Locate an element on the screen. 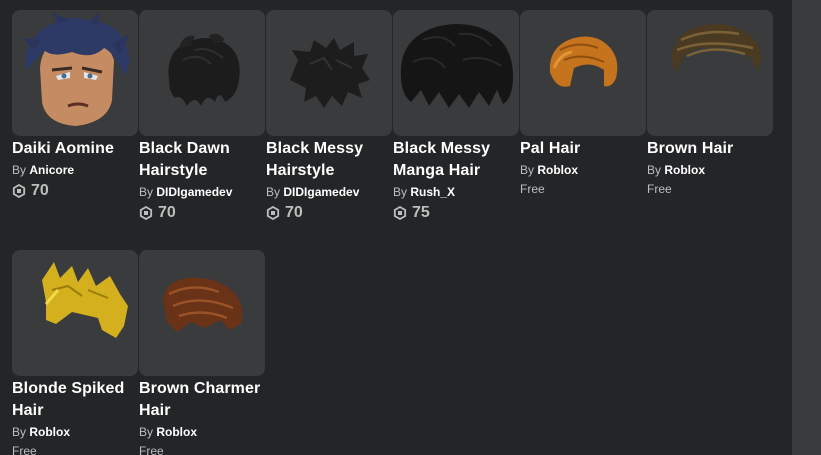 The height and width of the screenshot is (455, 821). item-thumbnail-black-dawn-hairstyle is located at coordinates (202, 73).